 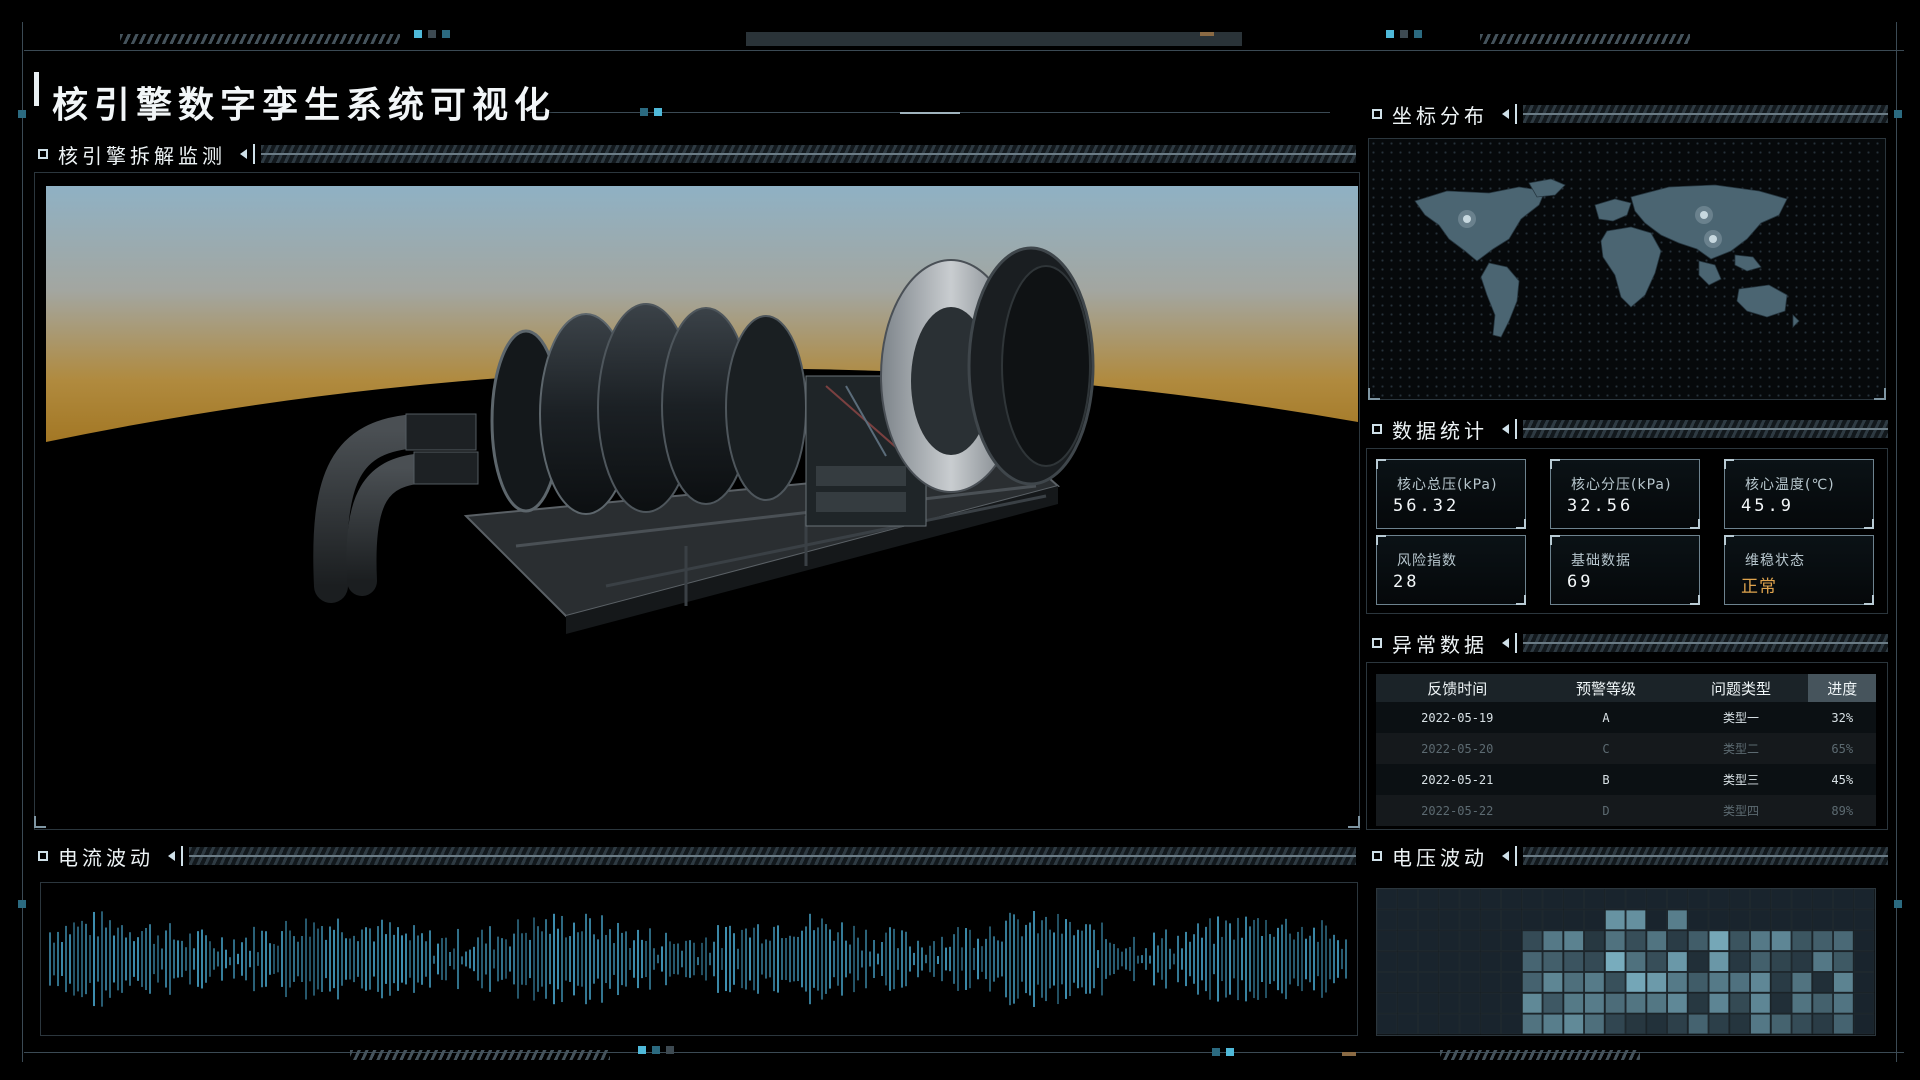 What do you see at coordinates (1628, 643) in the screenshot?
I see `panel-header-anomaly: 异常数据` at bounding box center [1628, 643].